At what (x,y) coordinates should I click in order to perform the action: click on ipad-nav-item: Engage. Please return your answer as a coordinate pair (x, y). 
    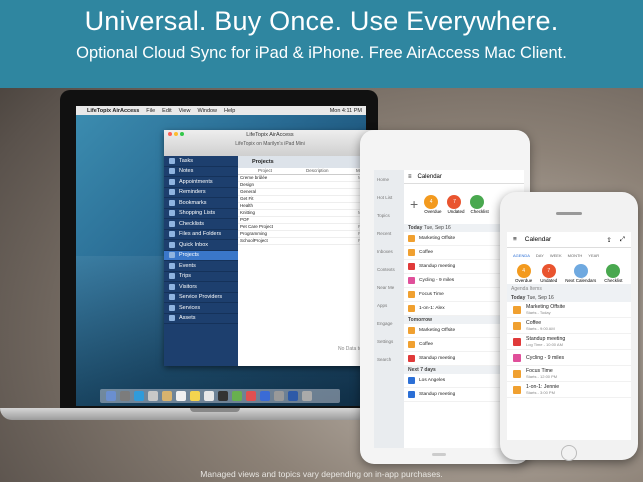
    Looking at the image, I should click on (389, 323).